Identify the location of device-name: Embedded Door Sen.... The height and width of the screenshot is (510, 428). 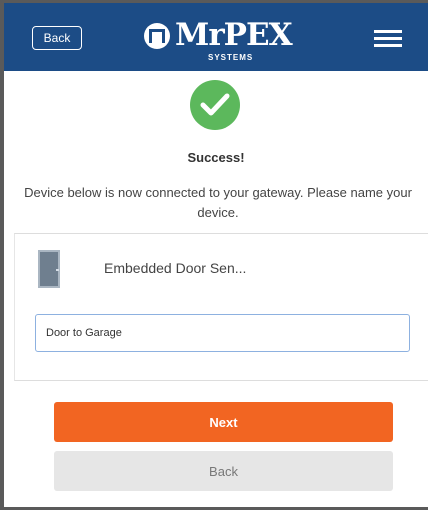
(175, 268).